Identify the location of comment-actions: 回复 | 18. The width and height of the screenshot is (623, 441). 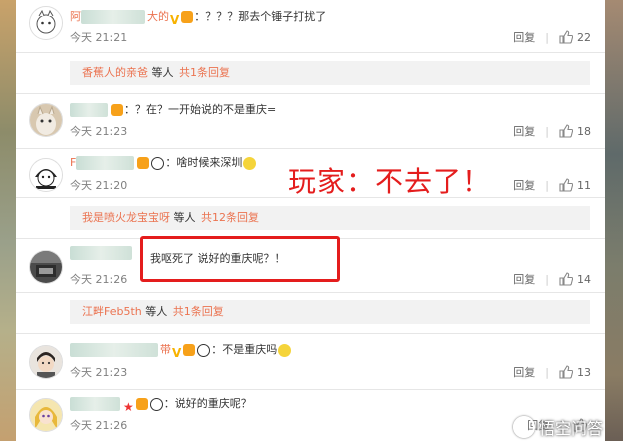
(552, 132).